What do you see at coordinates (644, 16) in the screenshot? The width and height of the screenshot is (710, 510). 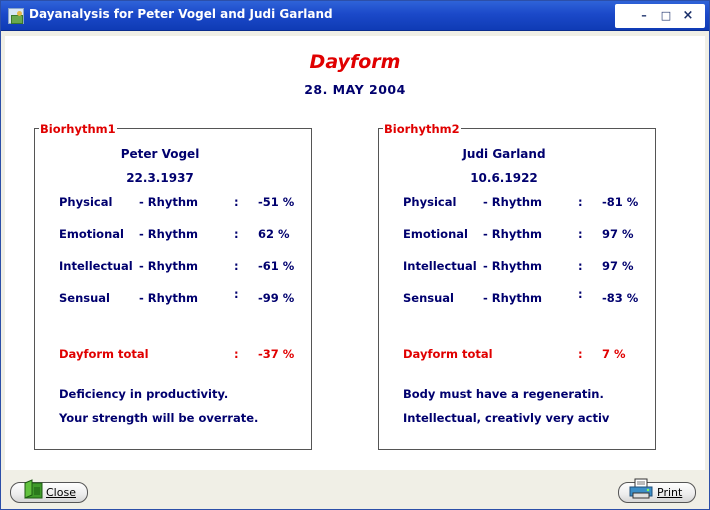 I see `minimize-icon: –` at bounding box center [644, 16].